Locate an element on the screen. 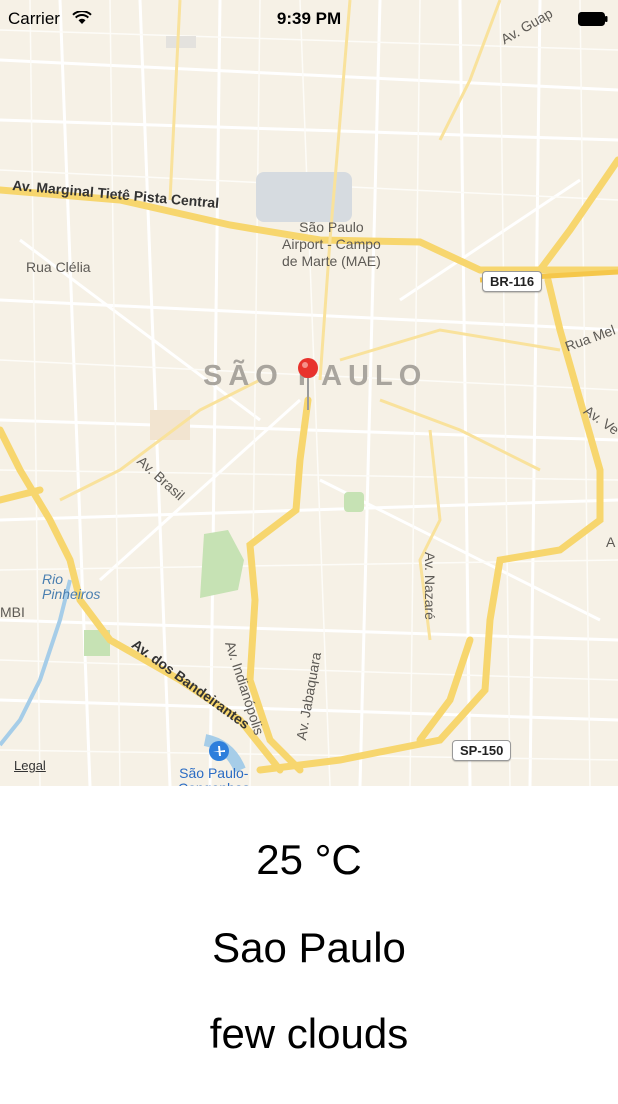 The width and height of the screenshot is (618, 1104). map-label-rua-clelia: Rua Clélia is located at coordinates (58, 267).